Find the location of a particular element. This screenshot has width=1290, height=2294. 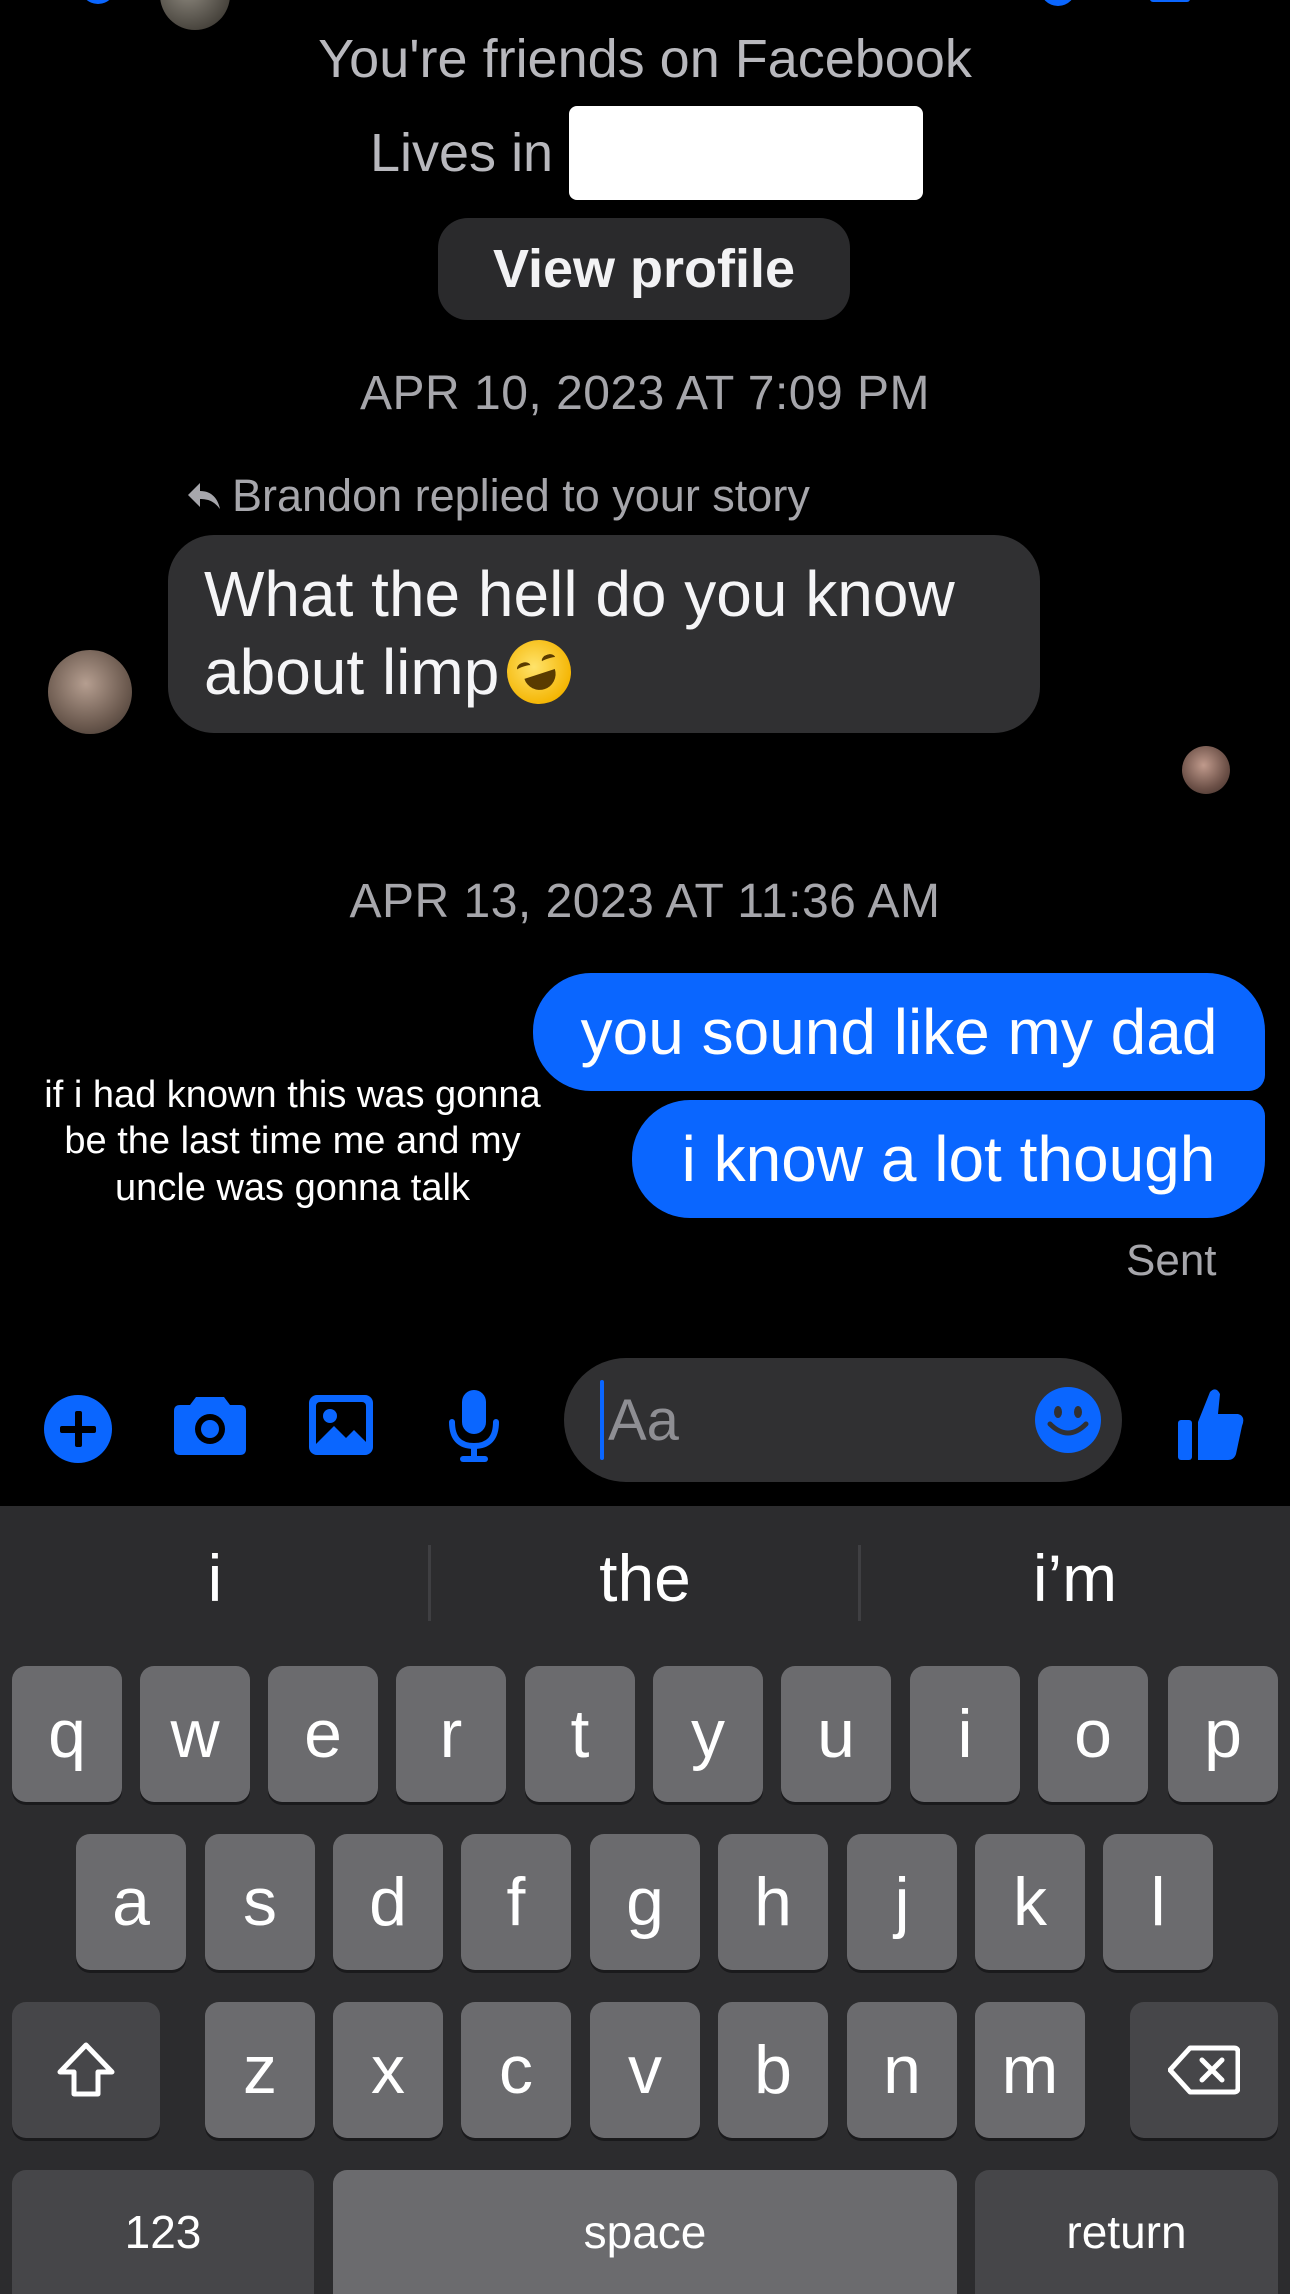

redaction-box is located at coordinates (746, 153).